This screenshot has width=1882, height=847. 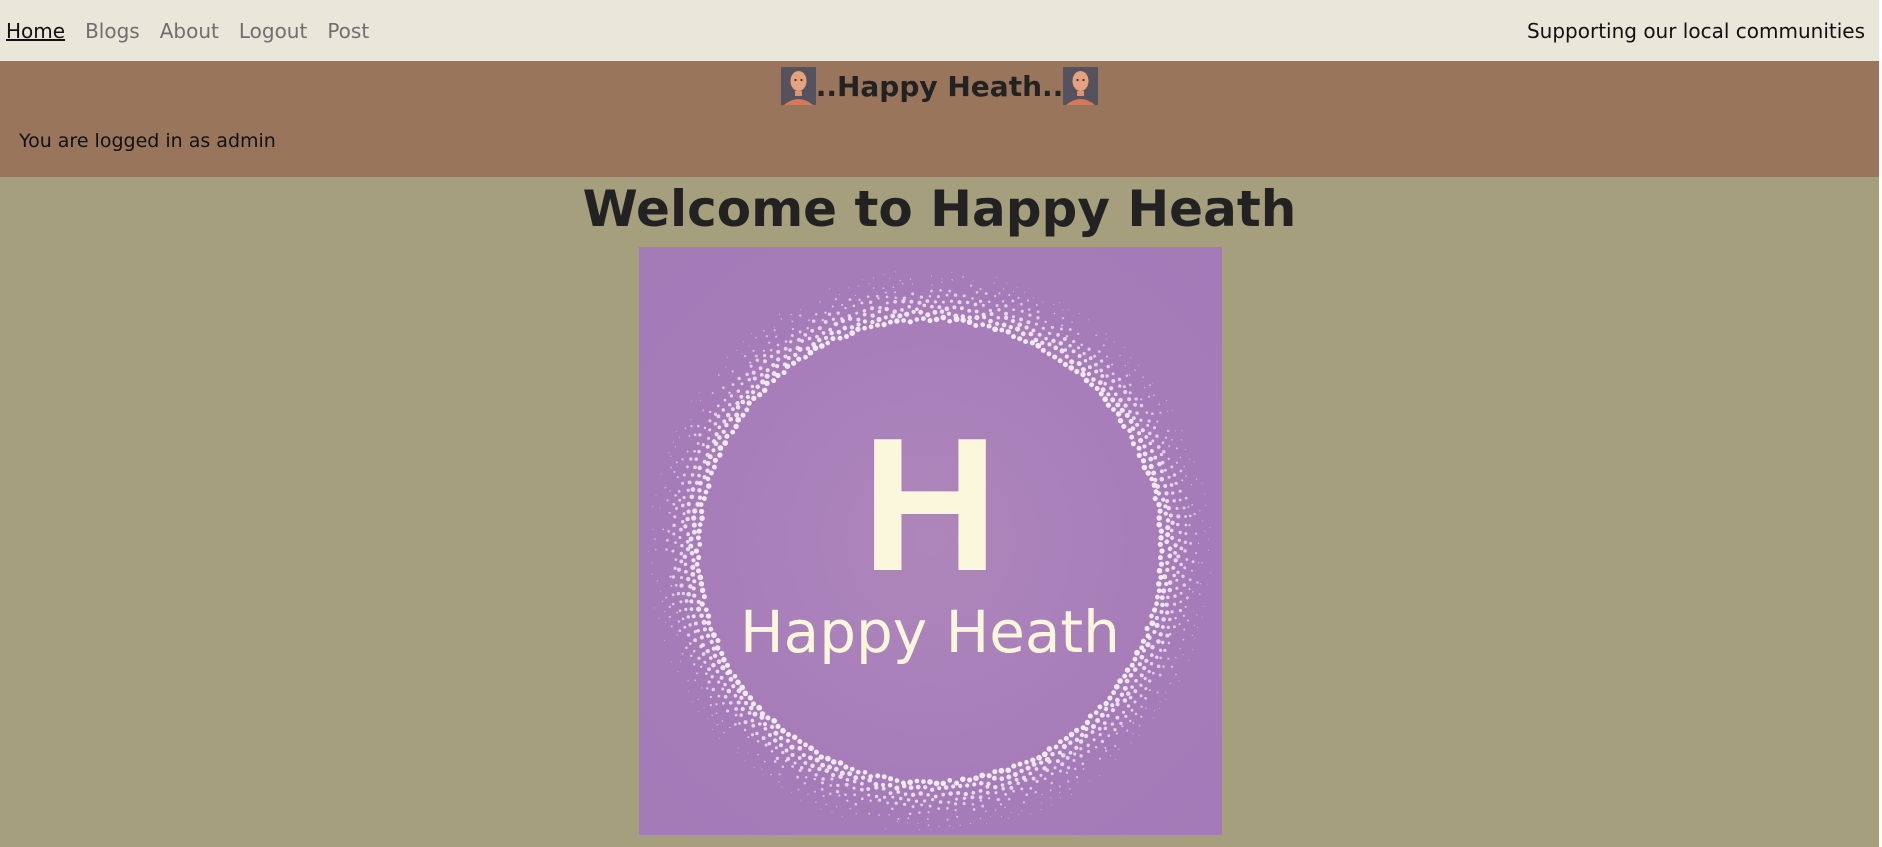 What do you see at coordinates (35, 31) in the screenshot?
I see `nav-link-home: Home` at bounding box center [35, 31].